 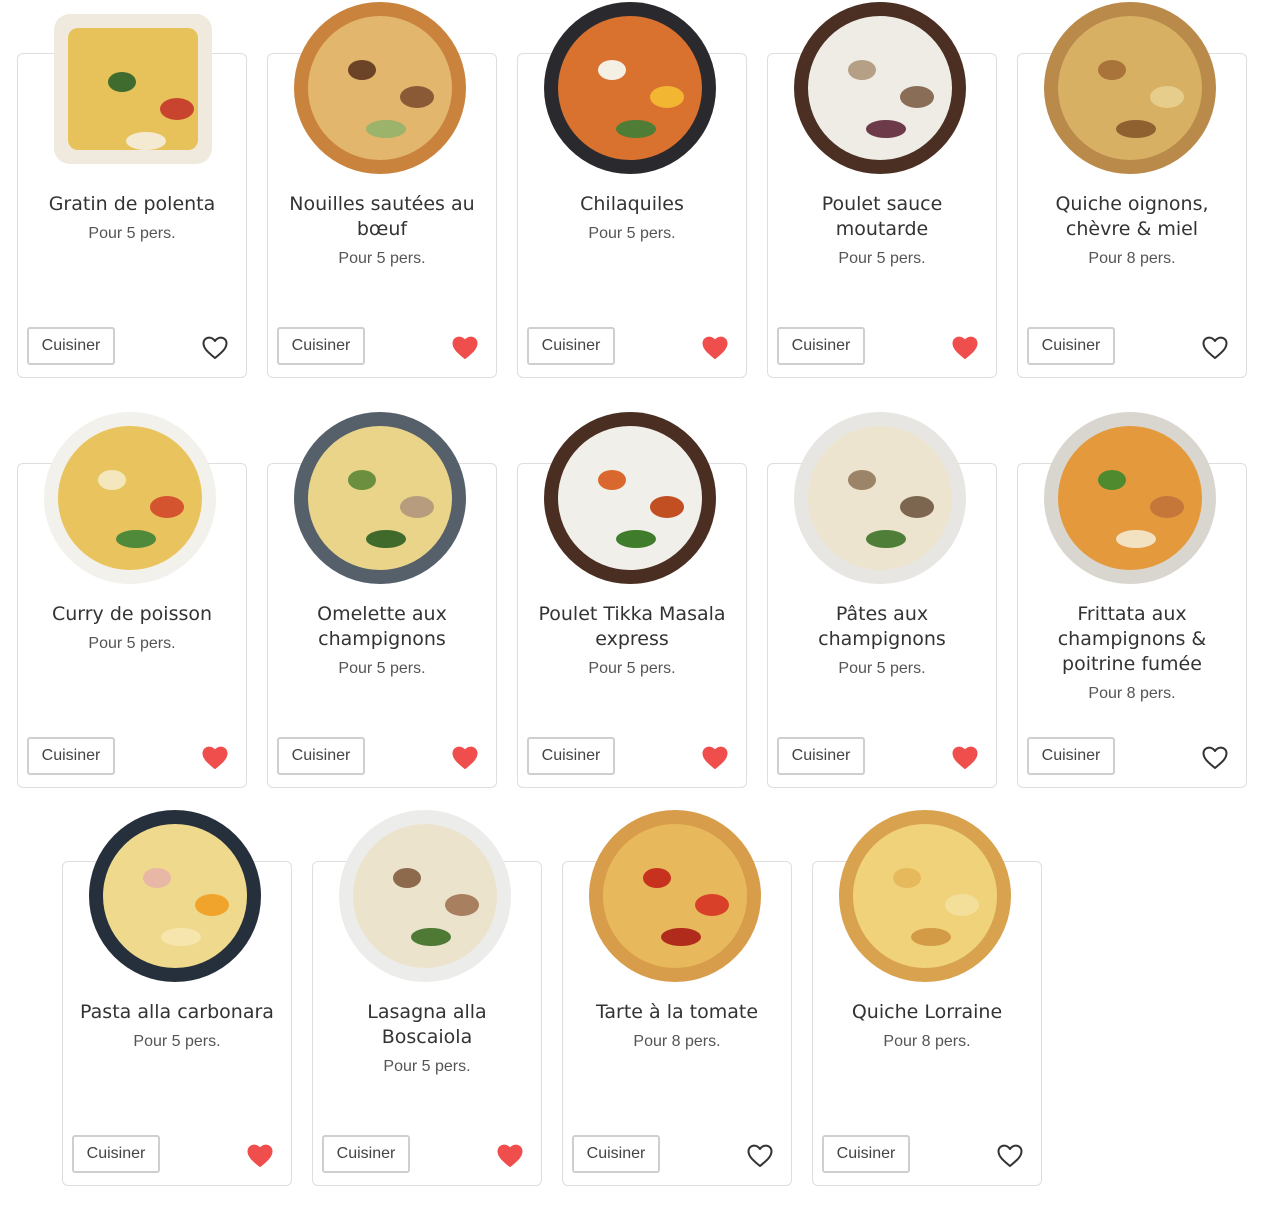 I want to click on recipe-title: Quiche oignons, chèvre & miel, so click(x=1131, y=216).